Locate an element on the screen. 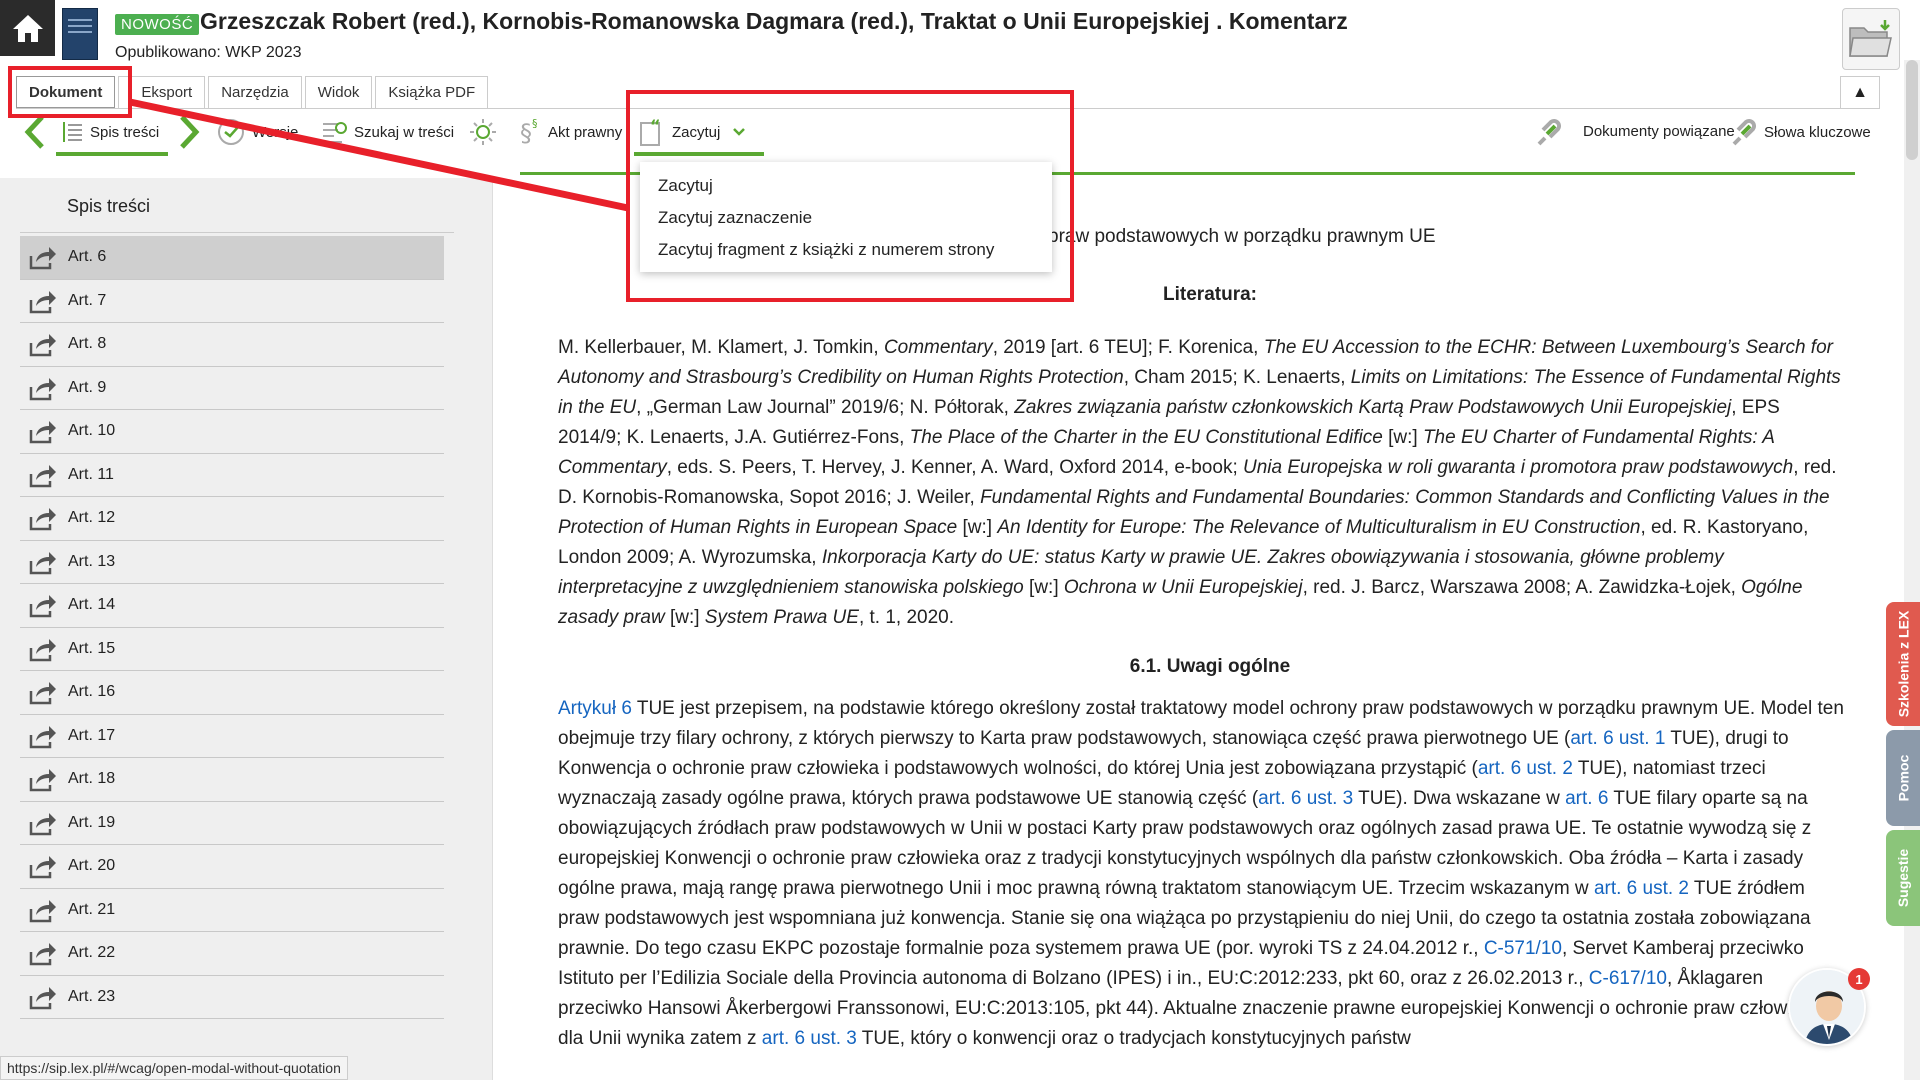 The height and width of the screenshot is (1080, 1920). toc-item: Art. 11 is located at coordinates (232, 475).